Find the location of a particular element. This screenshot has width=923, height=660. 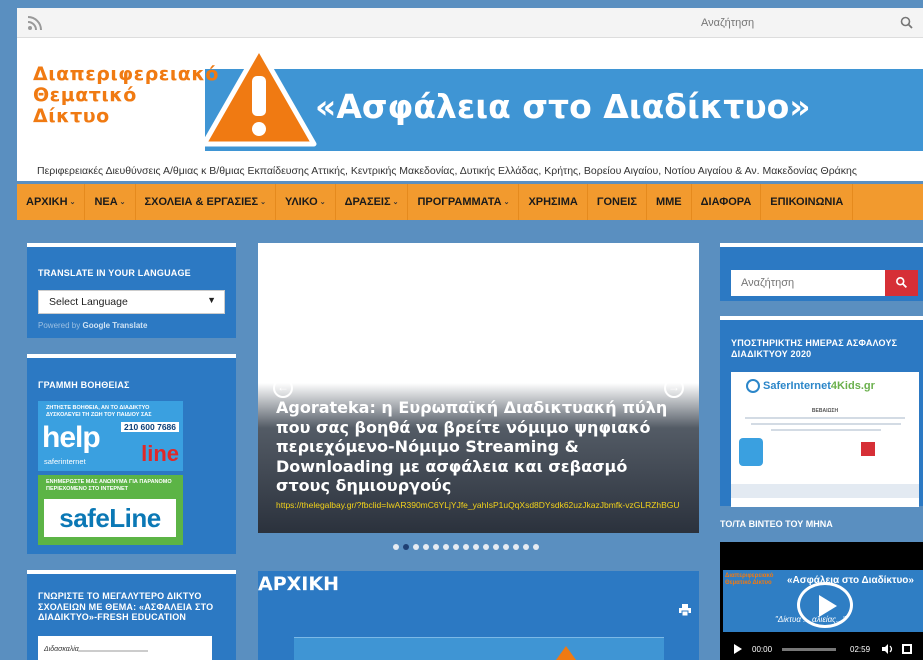

right-search-input is located at coordinates (806, 283).